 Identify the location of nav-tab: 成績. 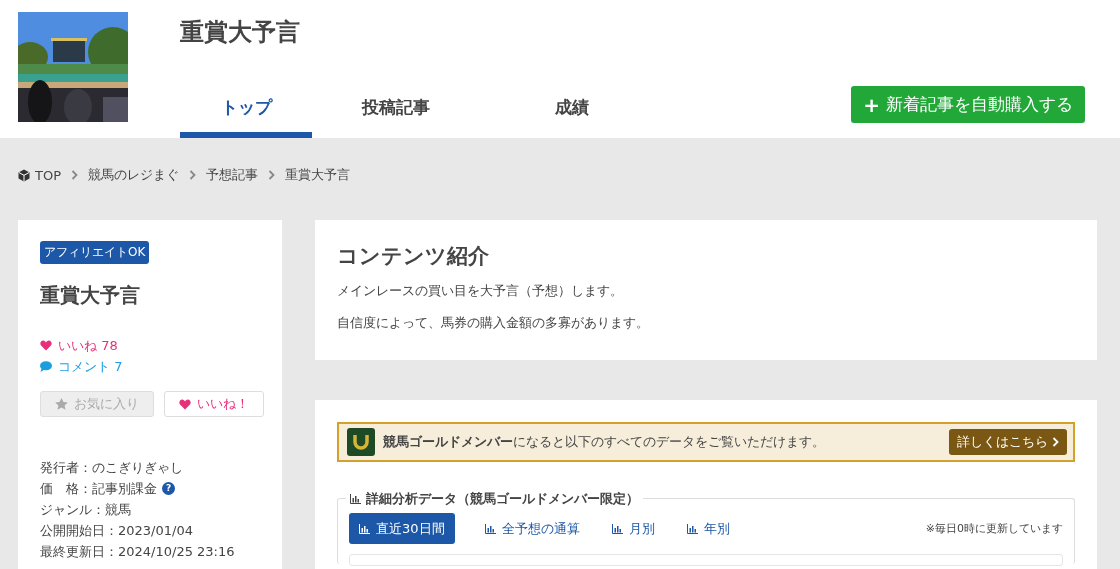
(572, 112).